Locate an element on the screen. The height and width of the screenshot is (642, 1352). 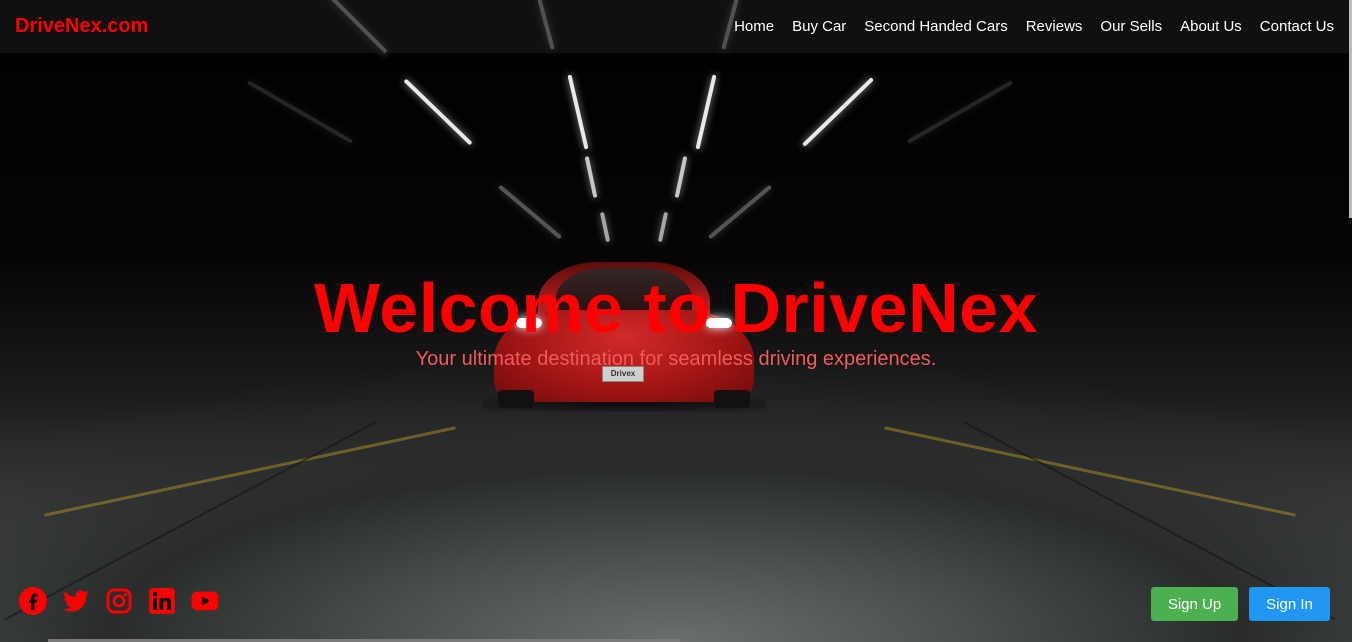
nav-link-second-handed-cars: Second Handed Cars is located at coordinates (935, 26).